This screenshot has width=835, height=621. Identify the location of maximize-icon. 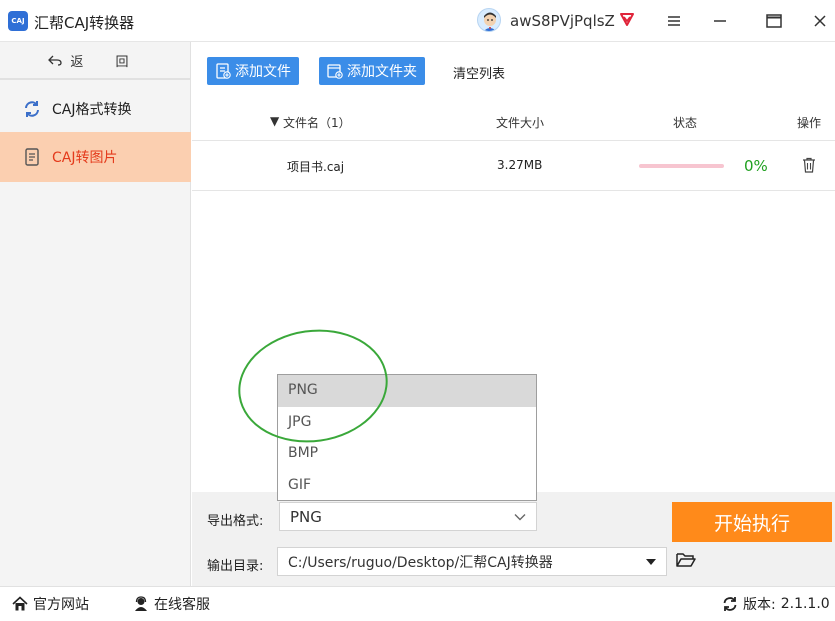
(774, 21).